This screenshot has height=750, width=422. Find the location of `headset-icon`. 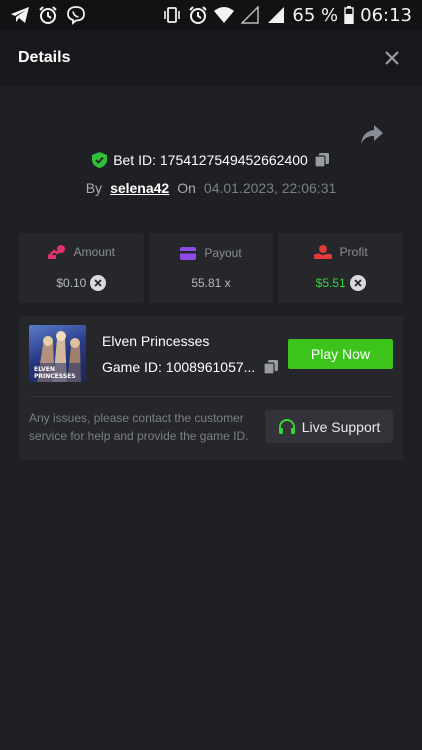

headset-icon is located at coordinates (287, 426).